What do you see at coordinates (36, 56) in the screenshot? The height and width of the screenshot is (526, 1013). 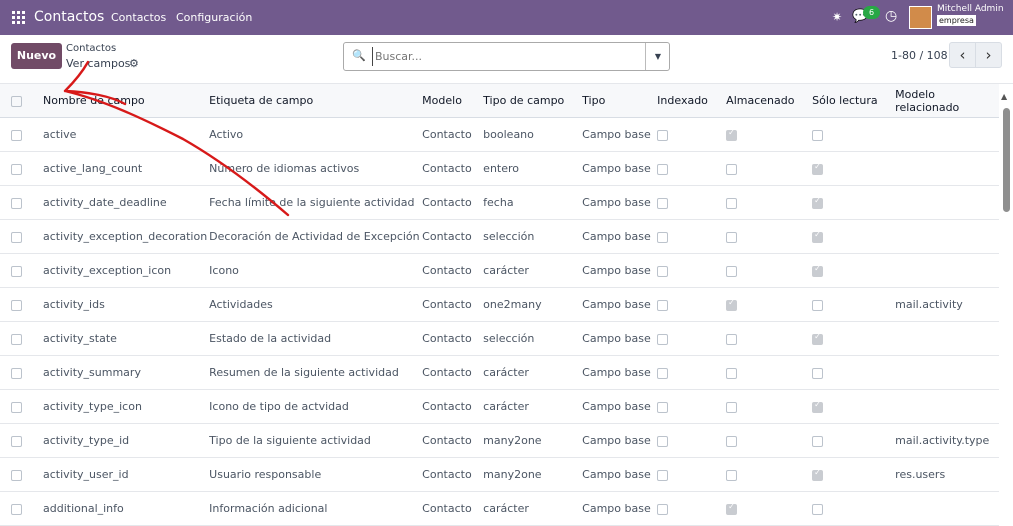 I see `new-button: Nuevo` at bounding box center [36, 56].